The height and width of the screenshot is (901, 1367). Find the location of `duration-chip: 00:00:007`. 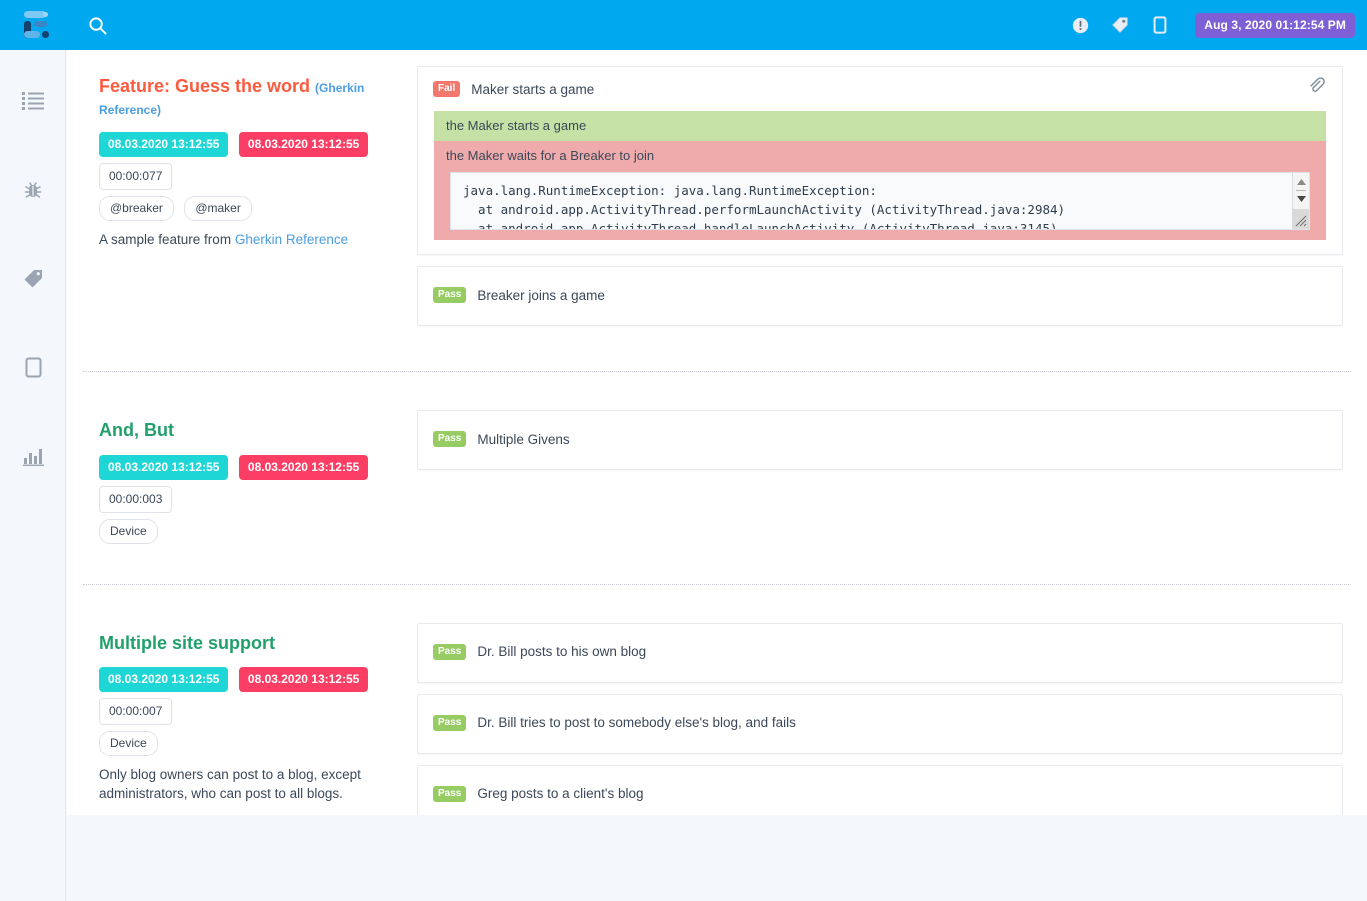

duration-chip: 00:00:007 is located at coordinates (136, 712).